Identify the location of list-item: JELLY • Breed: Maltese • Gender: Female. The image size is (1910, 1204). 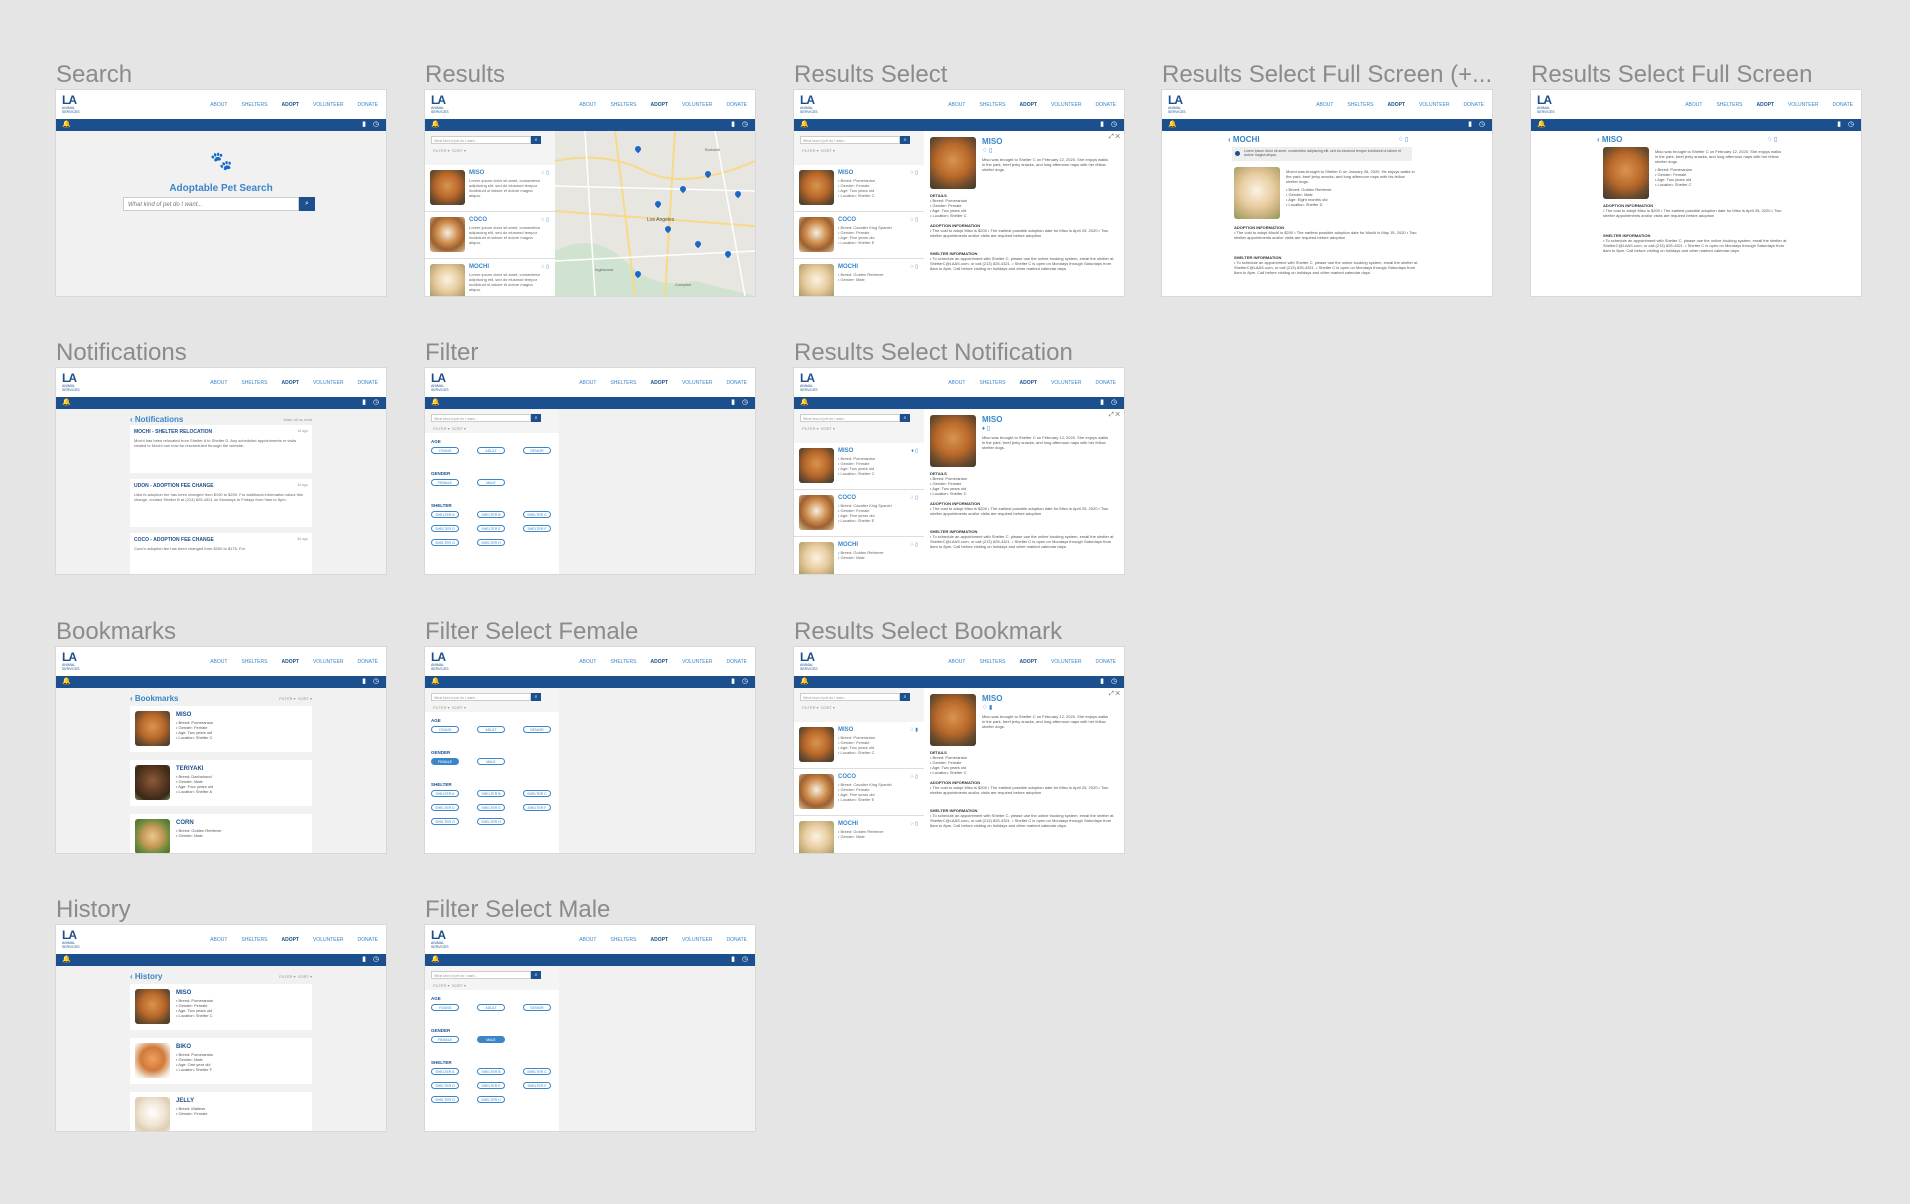
(221, 1111).